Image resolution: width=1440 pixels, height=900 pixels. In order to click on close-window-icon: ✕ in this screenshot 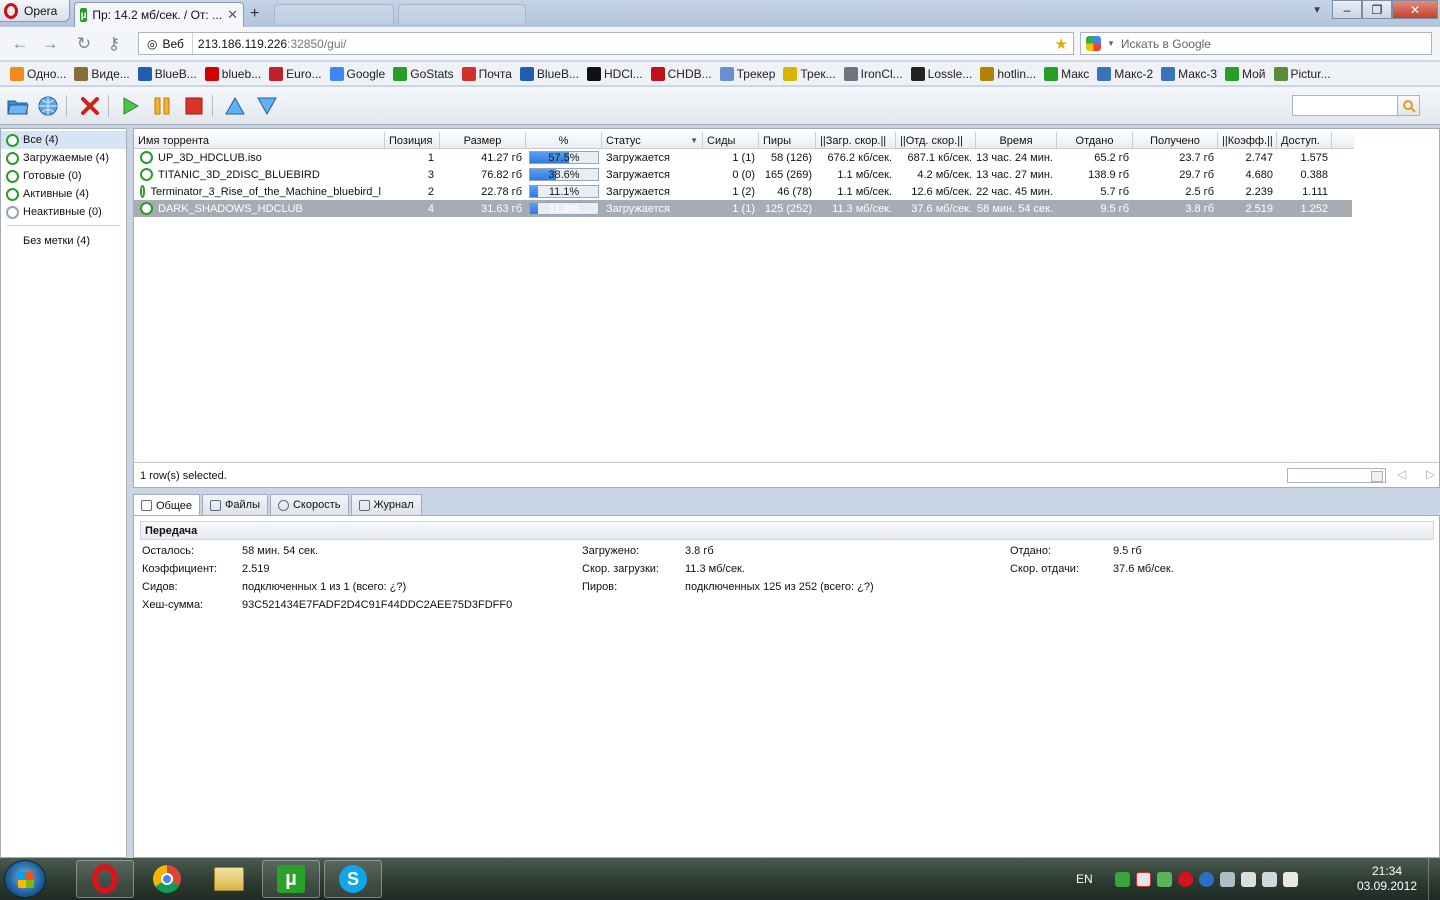, I will do `click(1415, 9)`.